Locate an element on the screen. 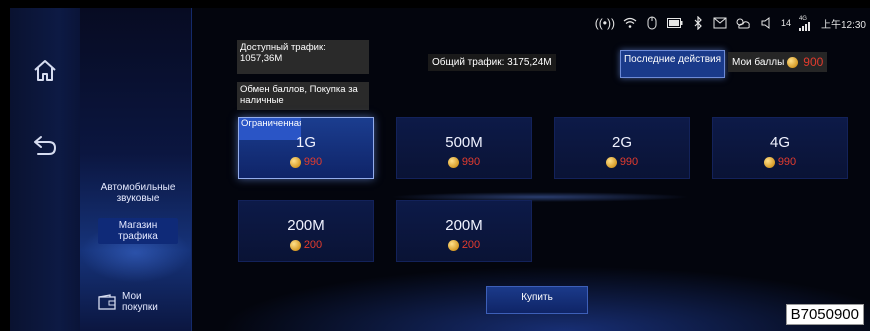 The width and height of the screenshot is (870, 331). battery-icon is located at coordinates (674, 23).